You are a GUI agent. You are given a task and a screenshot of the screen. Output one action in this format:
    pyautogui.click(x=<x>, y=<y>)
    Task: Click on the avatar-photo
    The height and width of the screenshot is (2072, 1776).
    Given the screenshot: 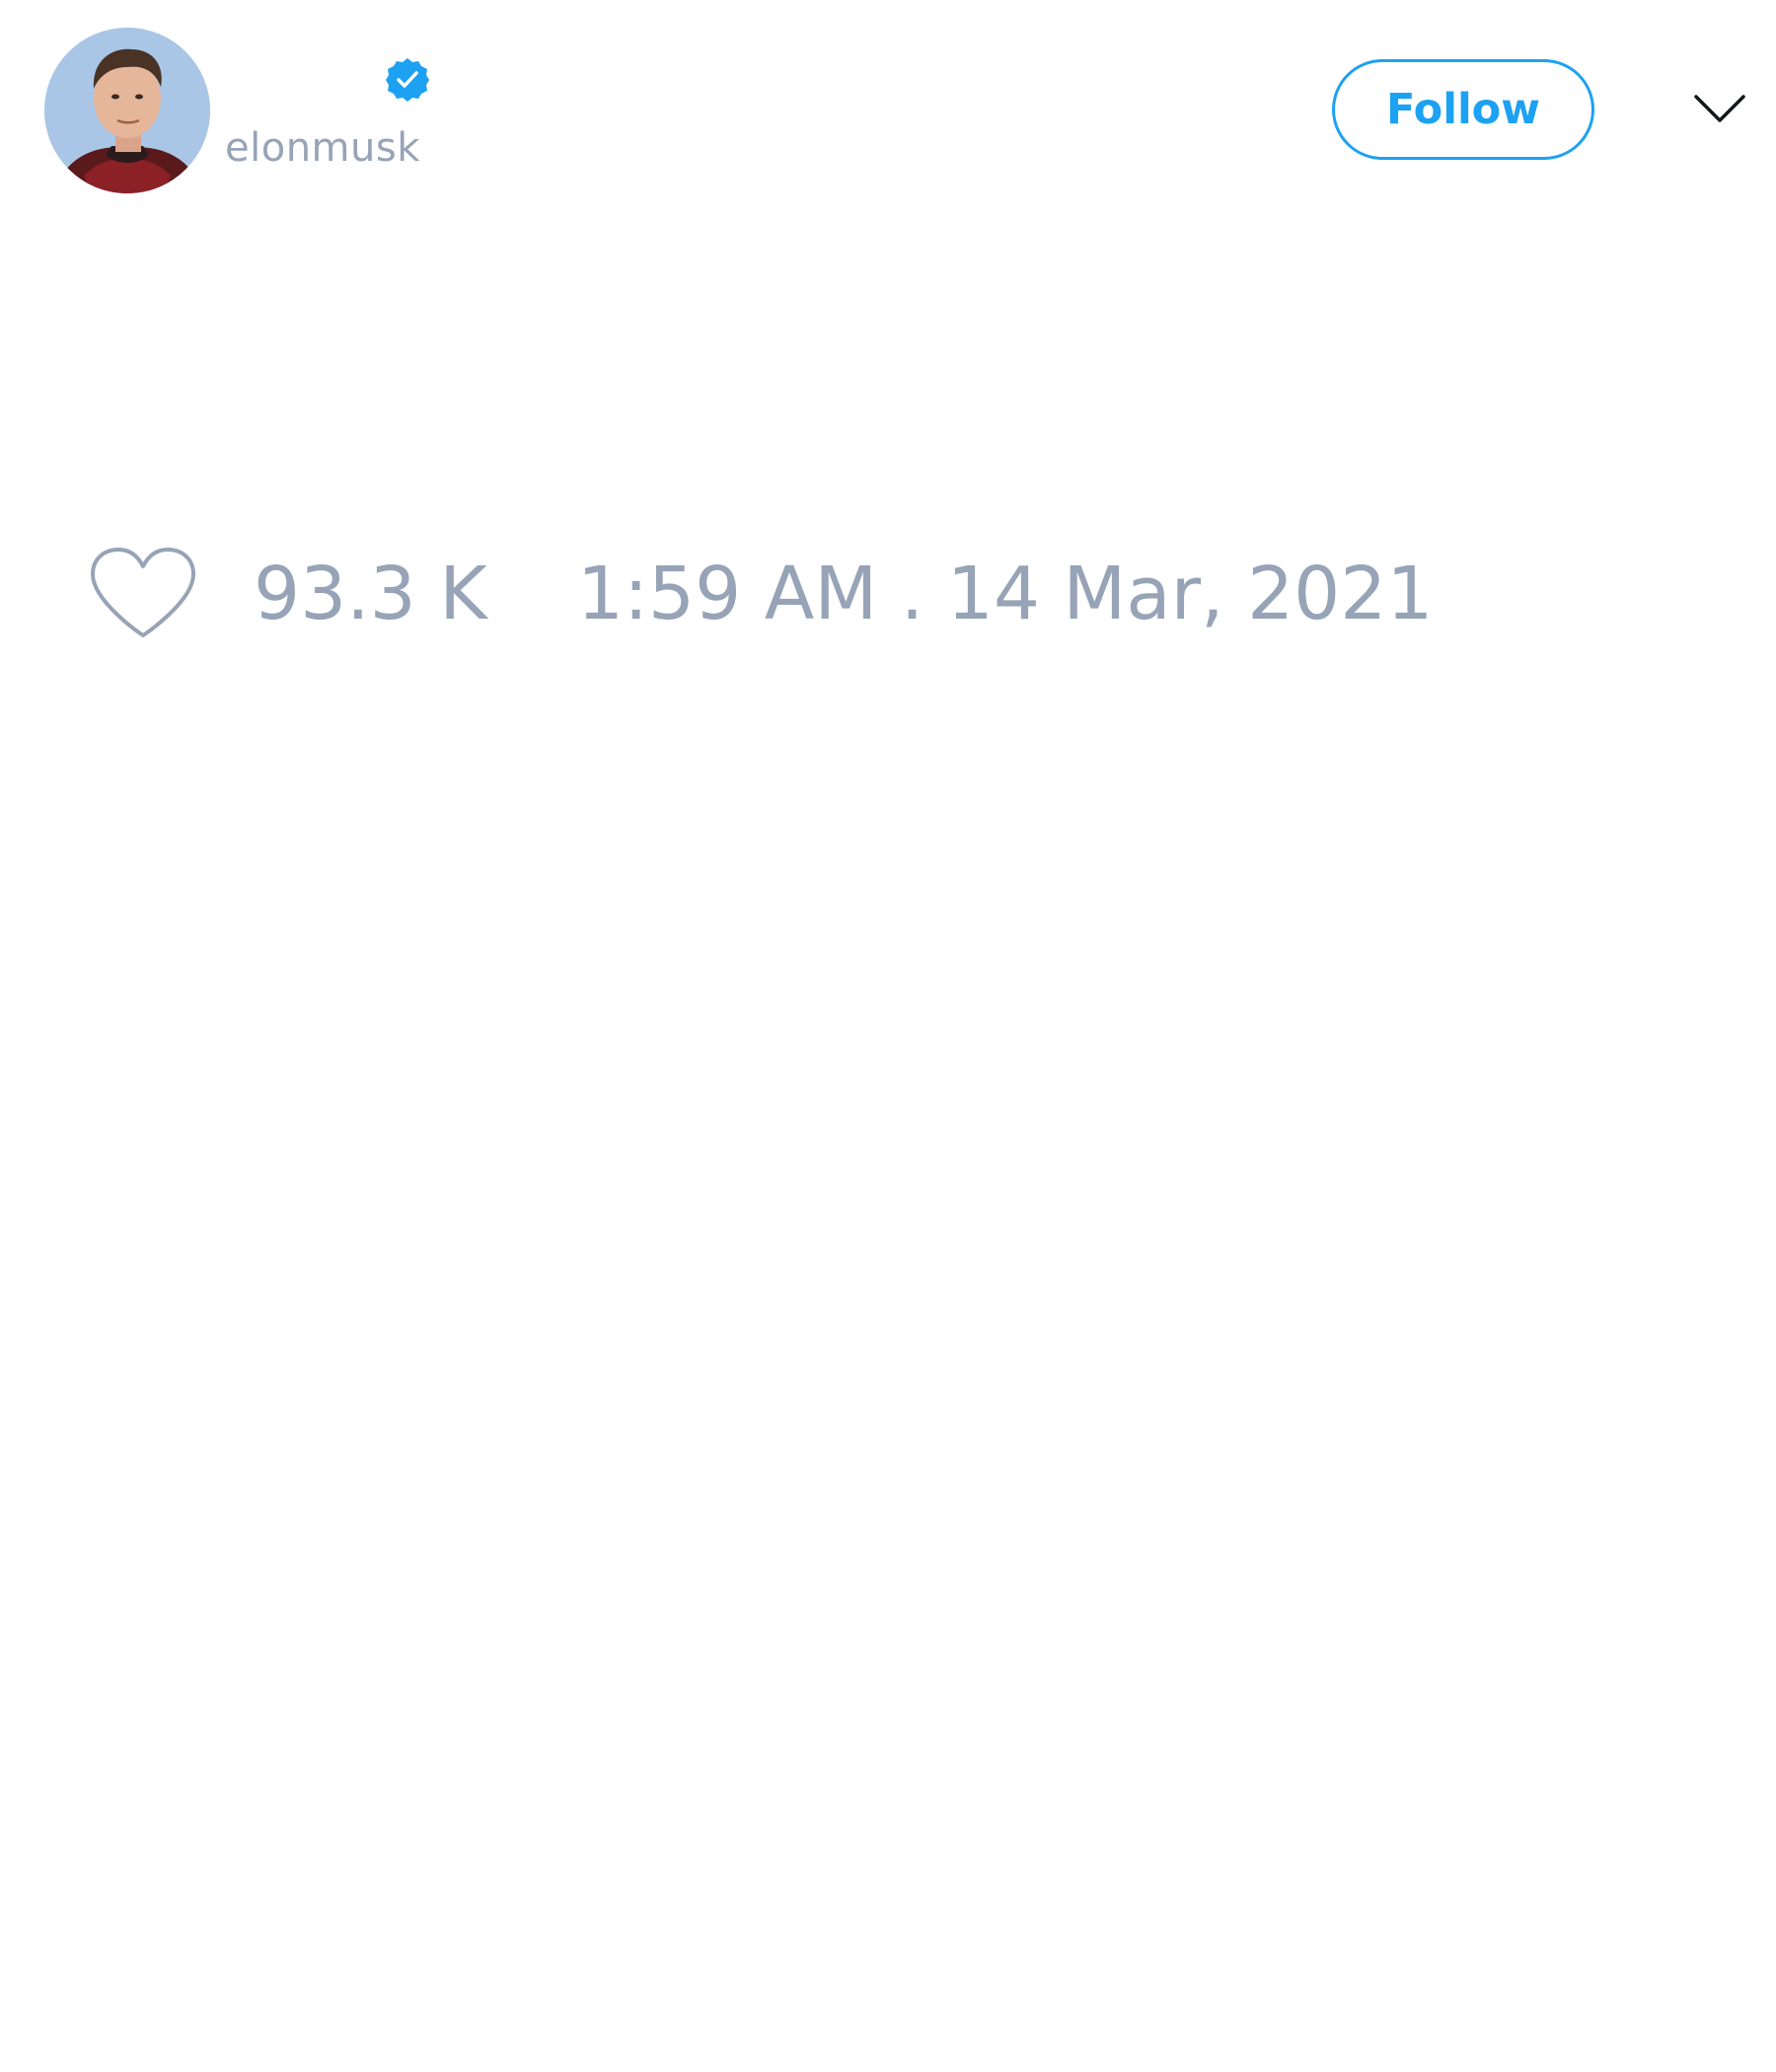 What is the action you would take?
    pyautogui.click(x=127, y=111)
    